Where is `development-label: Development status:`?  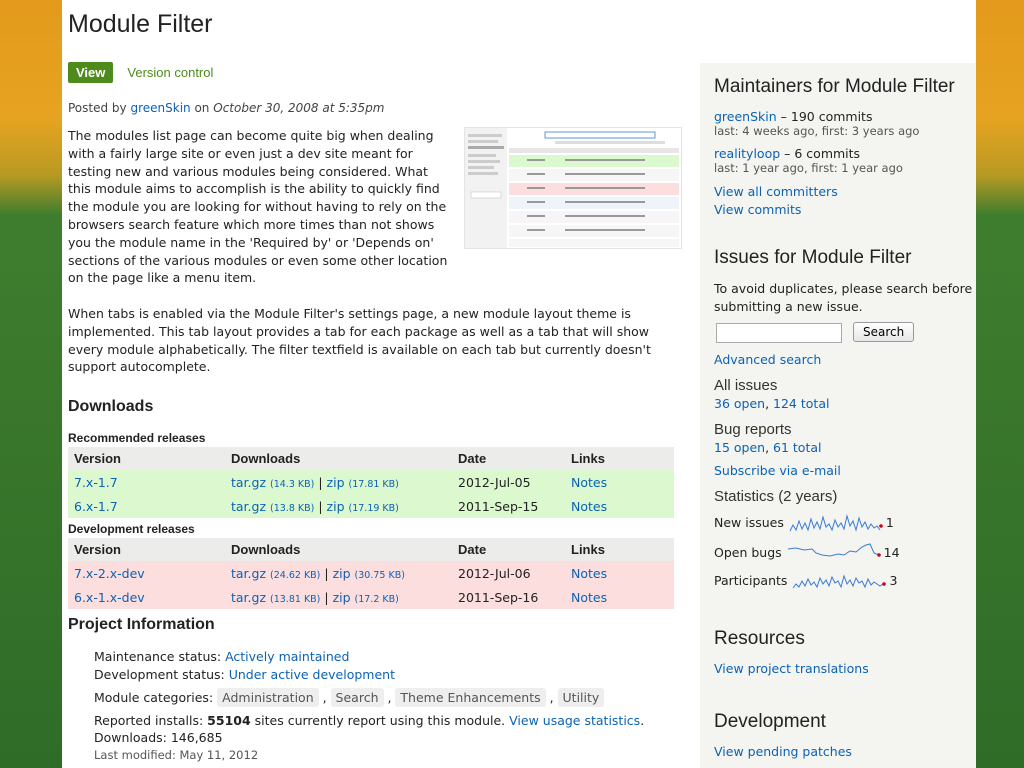
development-label: Development status: is located at coordinates (159, 674).